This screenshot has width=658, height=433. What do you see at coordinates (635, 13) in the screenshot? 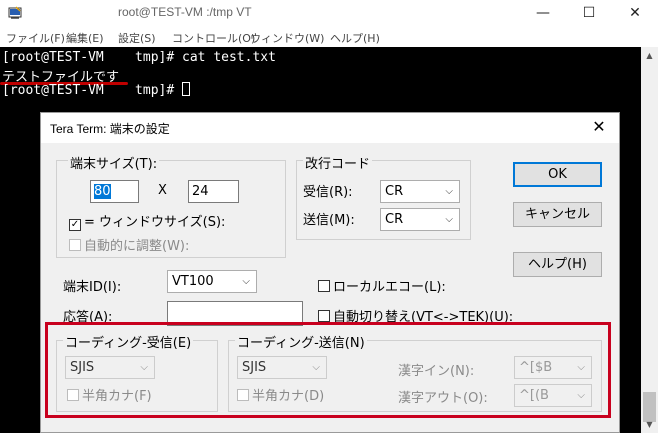
I see `close-button: ✕` at bounding box center [635, 13].